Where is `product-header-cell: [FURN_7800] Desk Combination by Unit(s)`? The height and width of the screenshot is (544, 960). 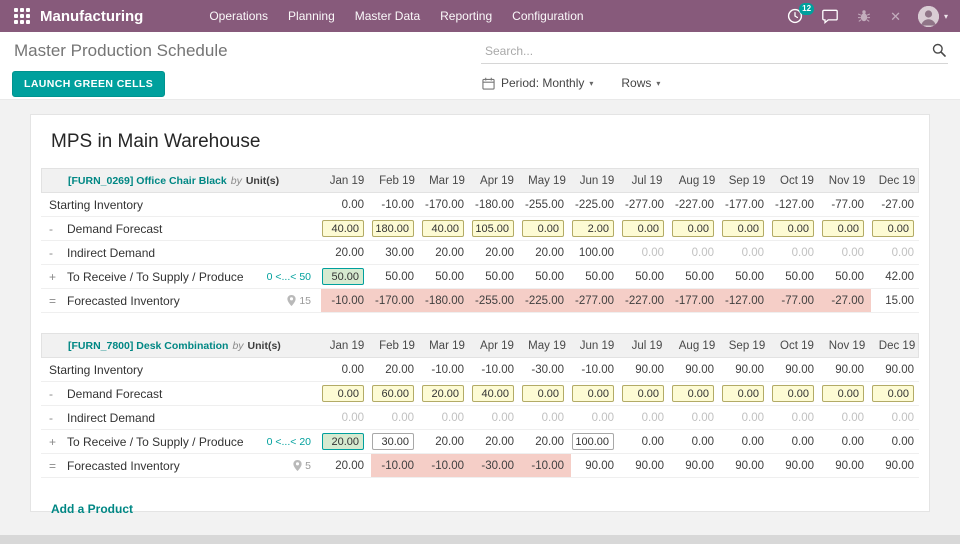 product-header-cell: [FURN_7800] Desk Combination by Unit(s) is located at coordinates (182, 345).